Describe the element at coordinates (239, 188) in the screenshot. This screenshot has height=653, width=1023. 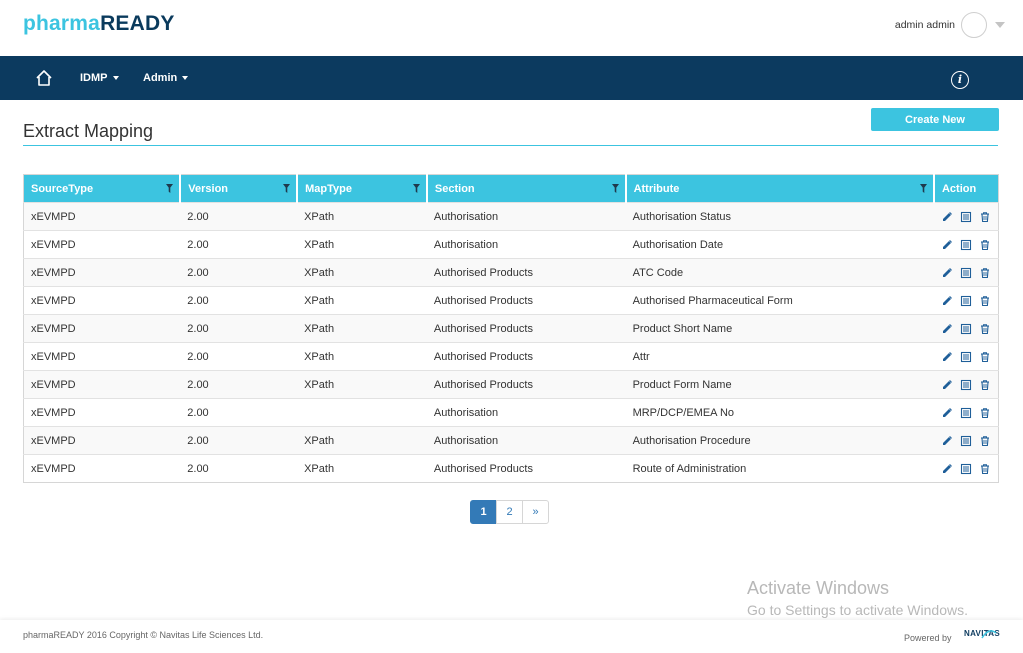
I see `column-header-version: Version` at that location.